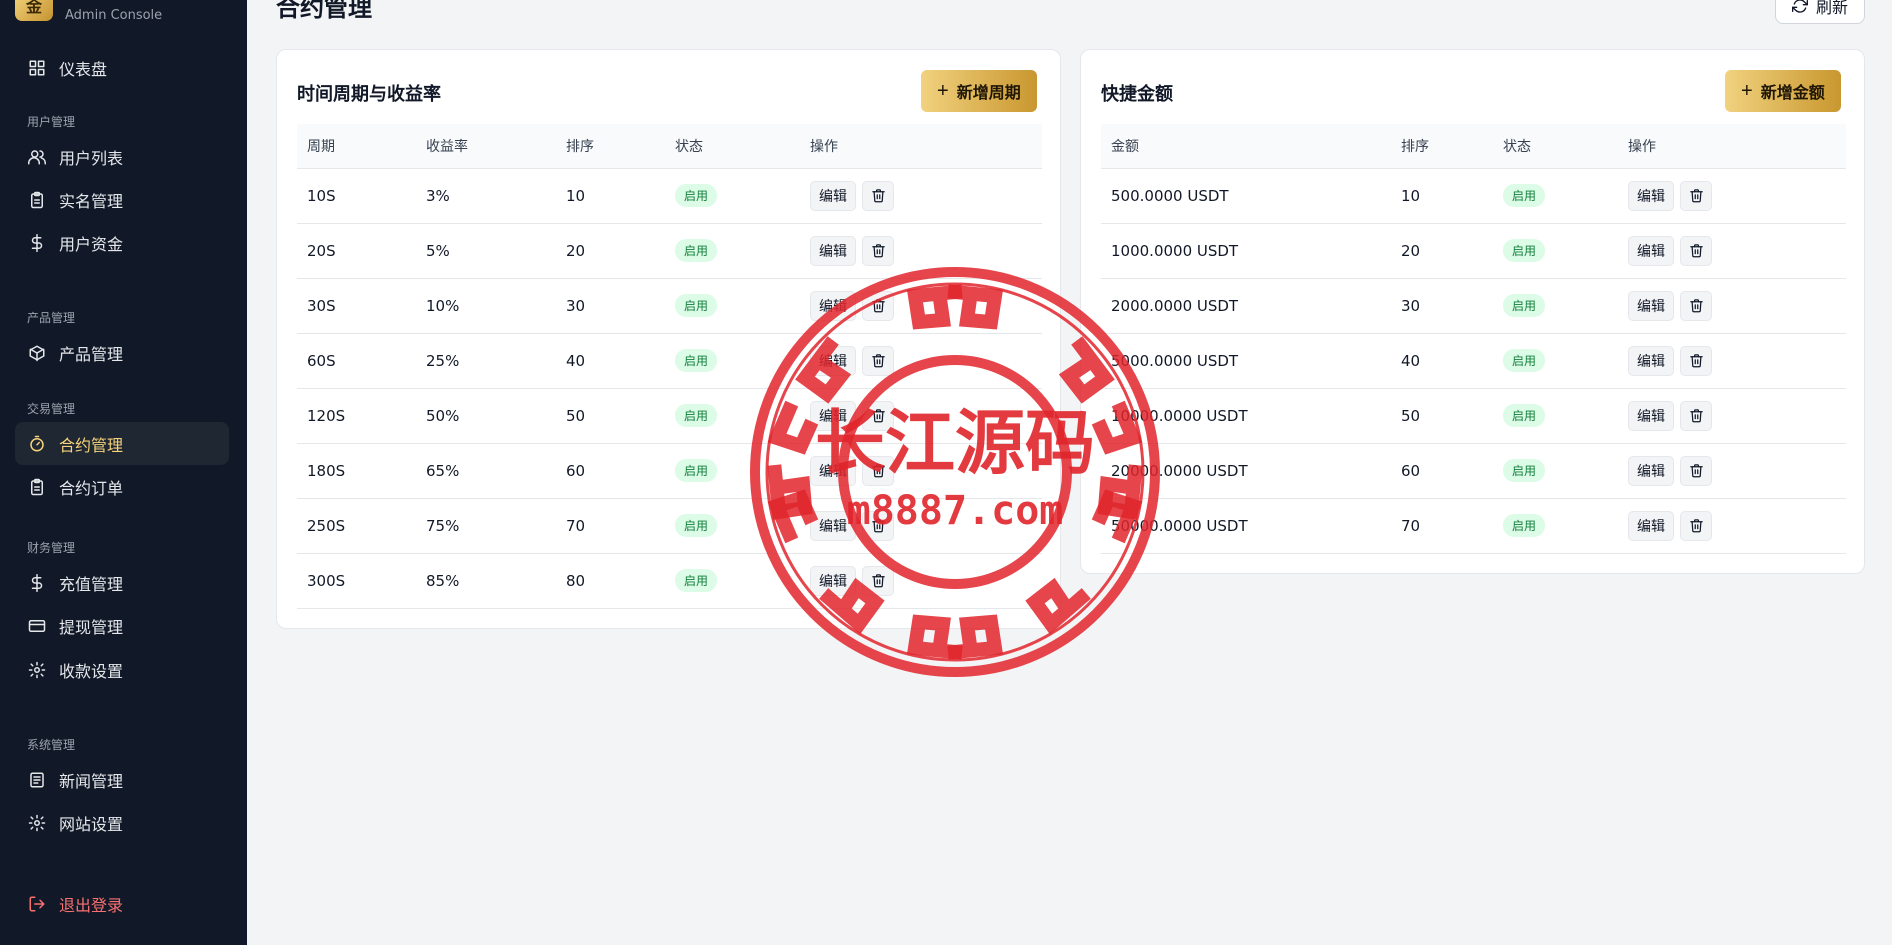  Describe the element at coordinates (122, 199) in the screenshot. I see `sidebar-item: 实名管理` at that location.